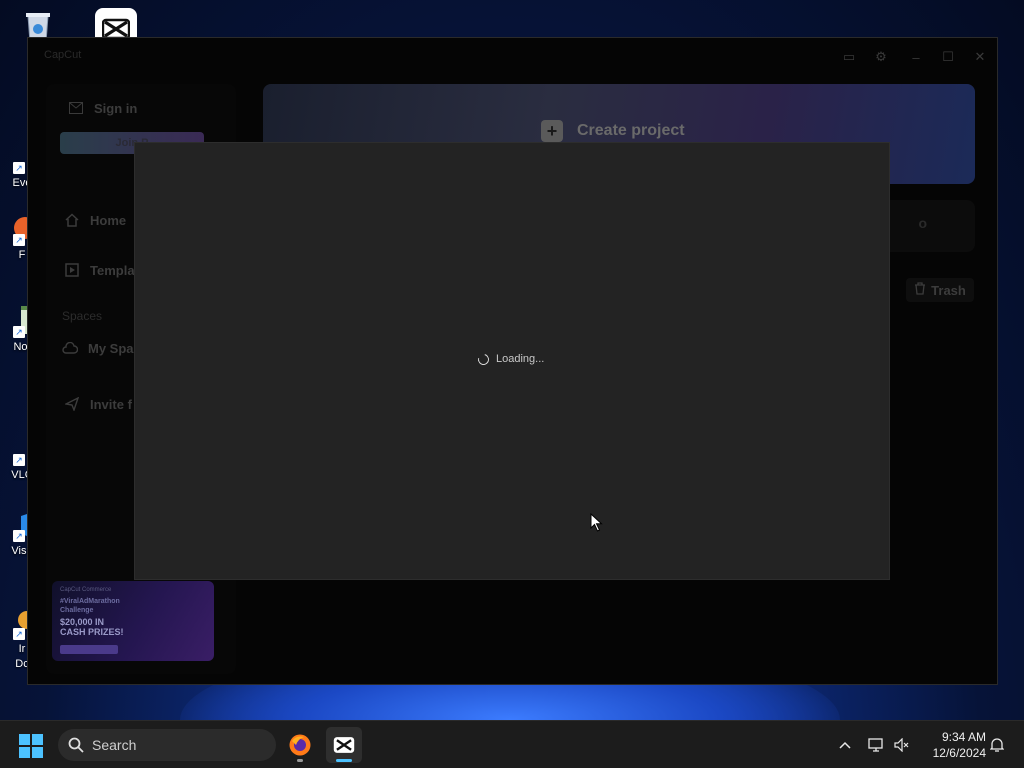 The image size is (1024, 768). Describe the element at coordinates (63, 55) in the screenshot. I see `app-title: CapCut` at that location.